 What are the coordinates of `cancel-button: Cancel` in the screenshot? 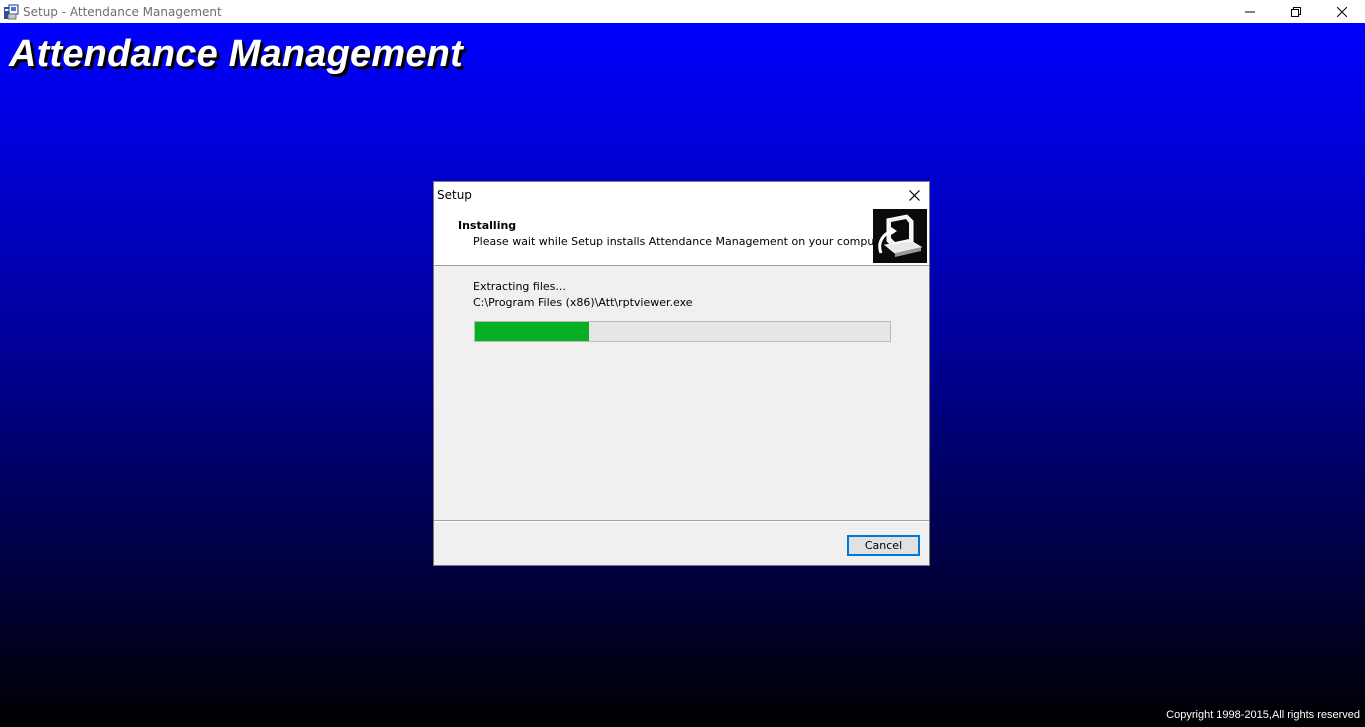 It's located at (883, 545).